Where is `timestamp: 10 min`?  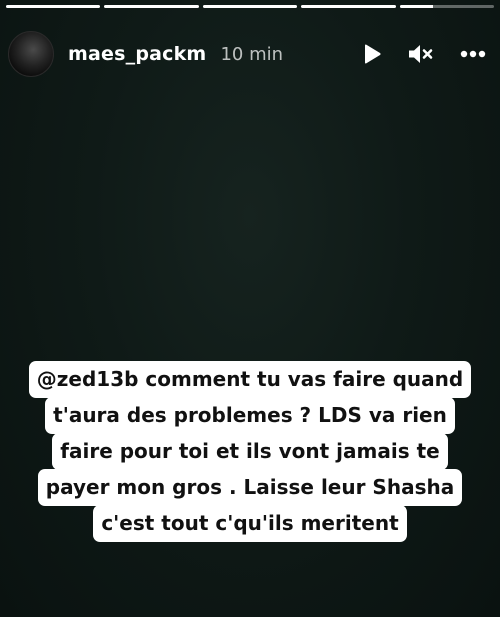 timestamp: 10 min is located at coordinates (252, 54).